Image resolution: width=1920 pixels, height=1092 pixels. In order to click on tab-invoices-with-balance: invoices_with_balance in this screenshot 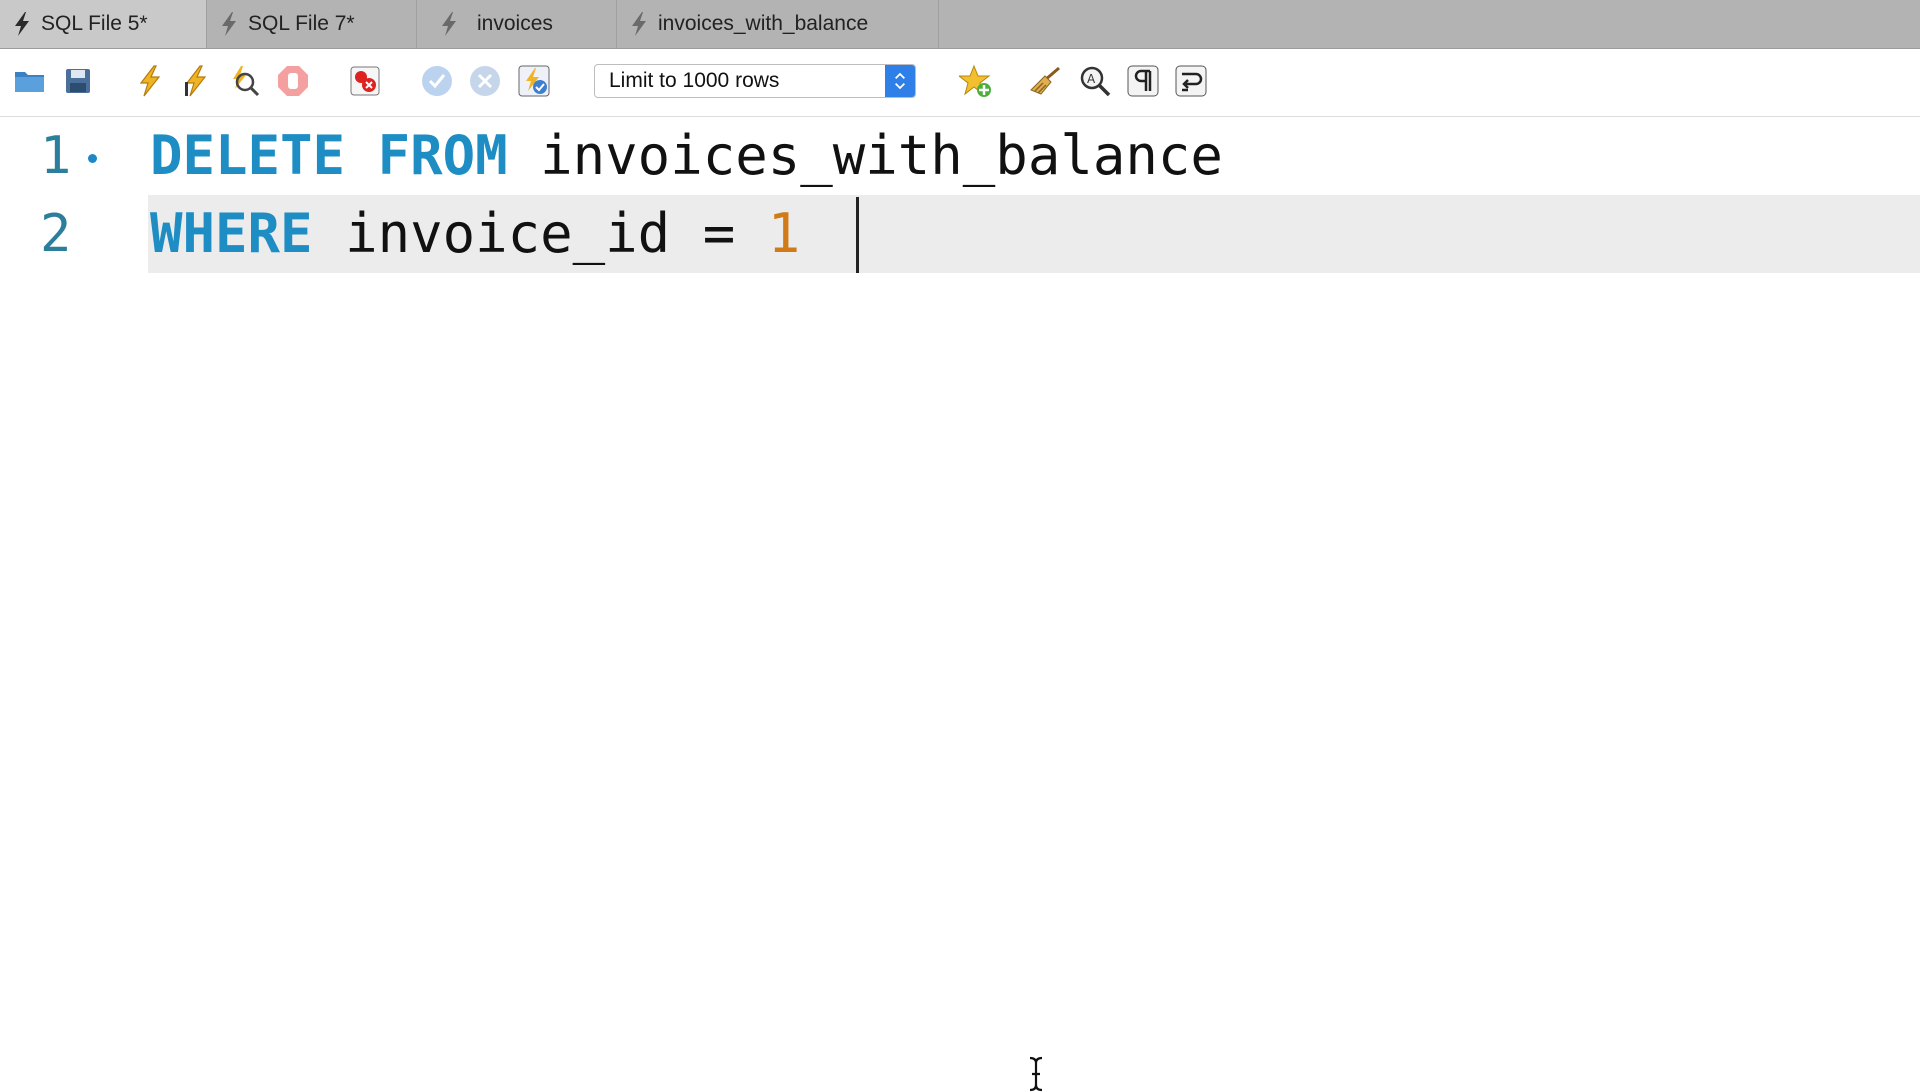, I will do `click(778, 24)`.